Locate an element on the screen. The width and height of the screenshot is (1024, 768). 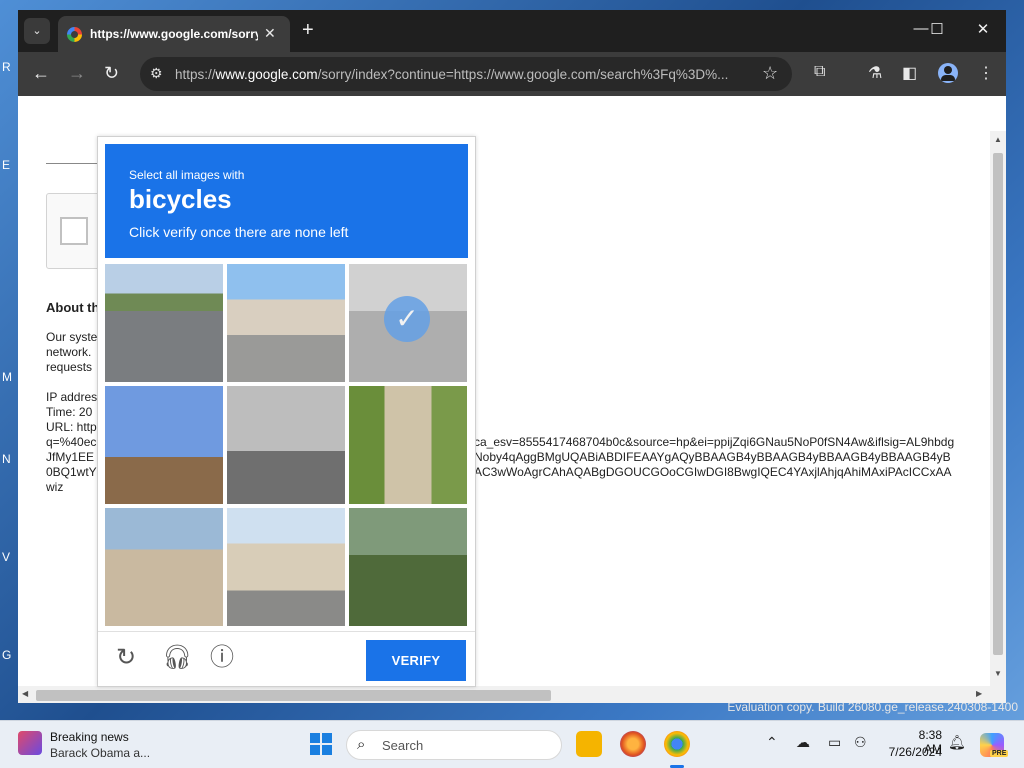
horizontal-scrollbar: ◀ ▶ is located at coordinates (512, 694).